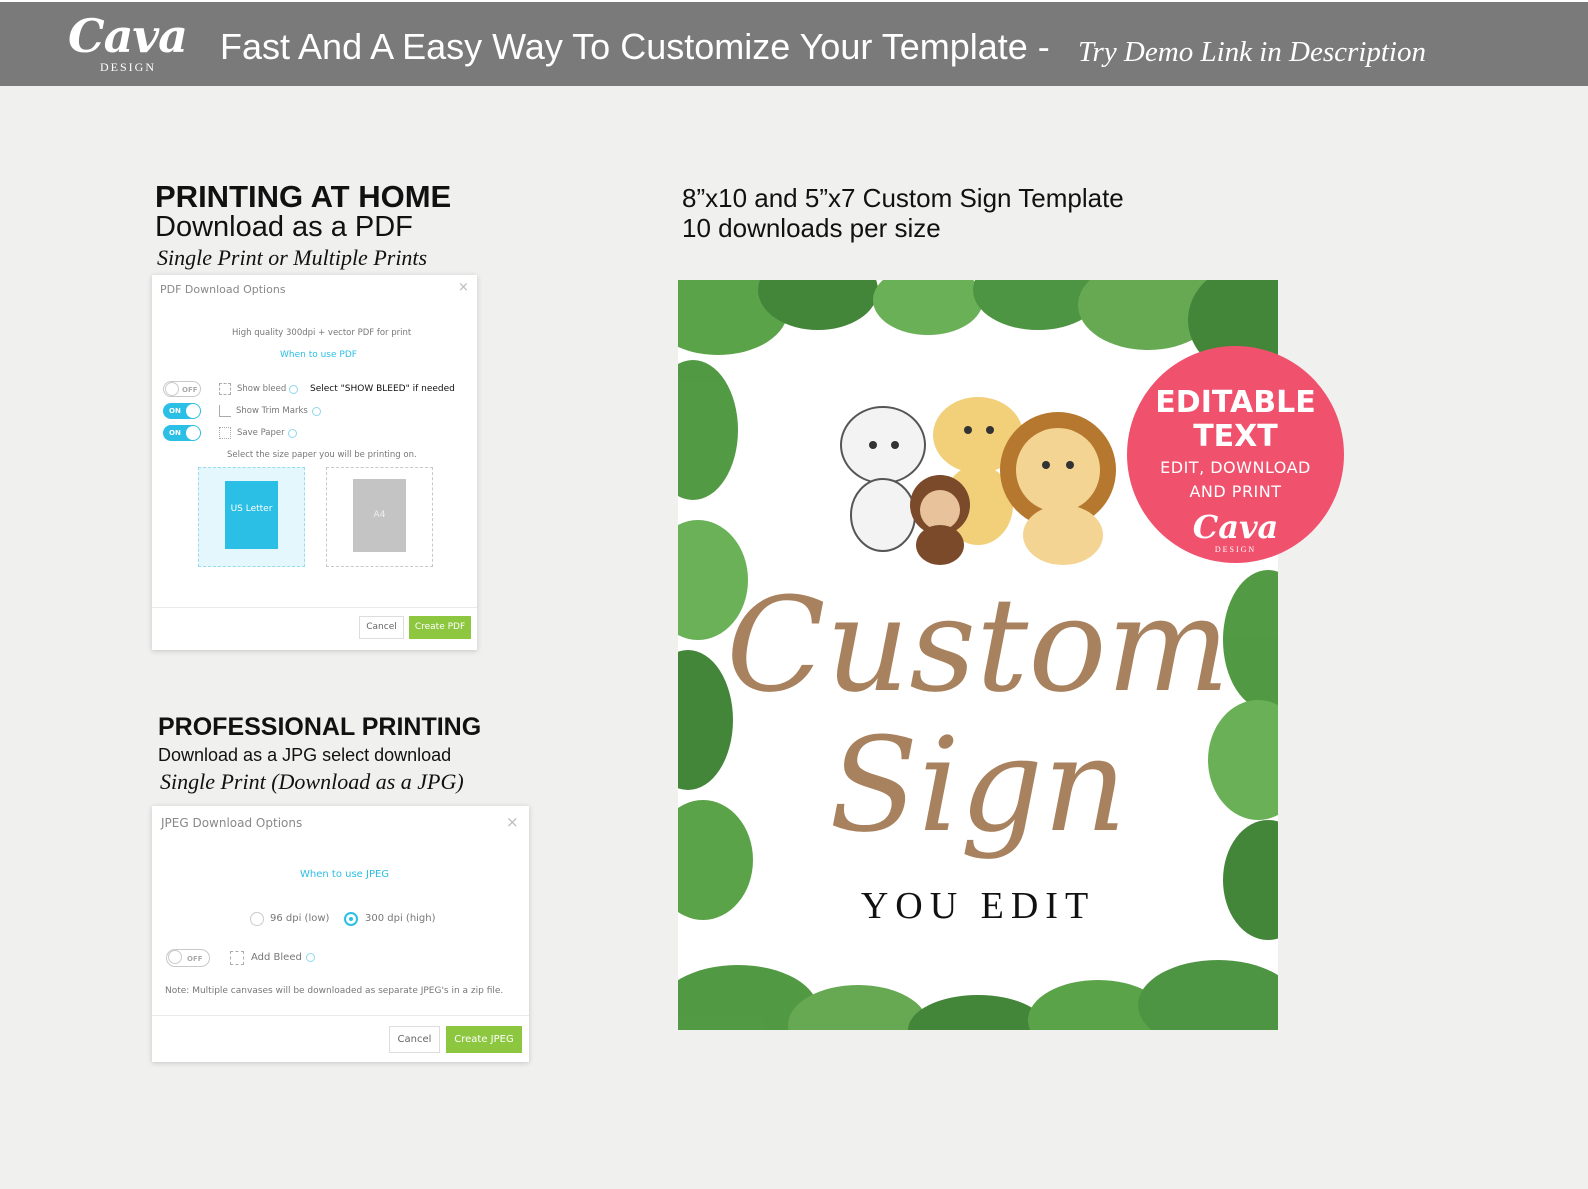 This screenshot has width=1588, height=1189. I want to click on trim-marks-icon, so click(225, 411).